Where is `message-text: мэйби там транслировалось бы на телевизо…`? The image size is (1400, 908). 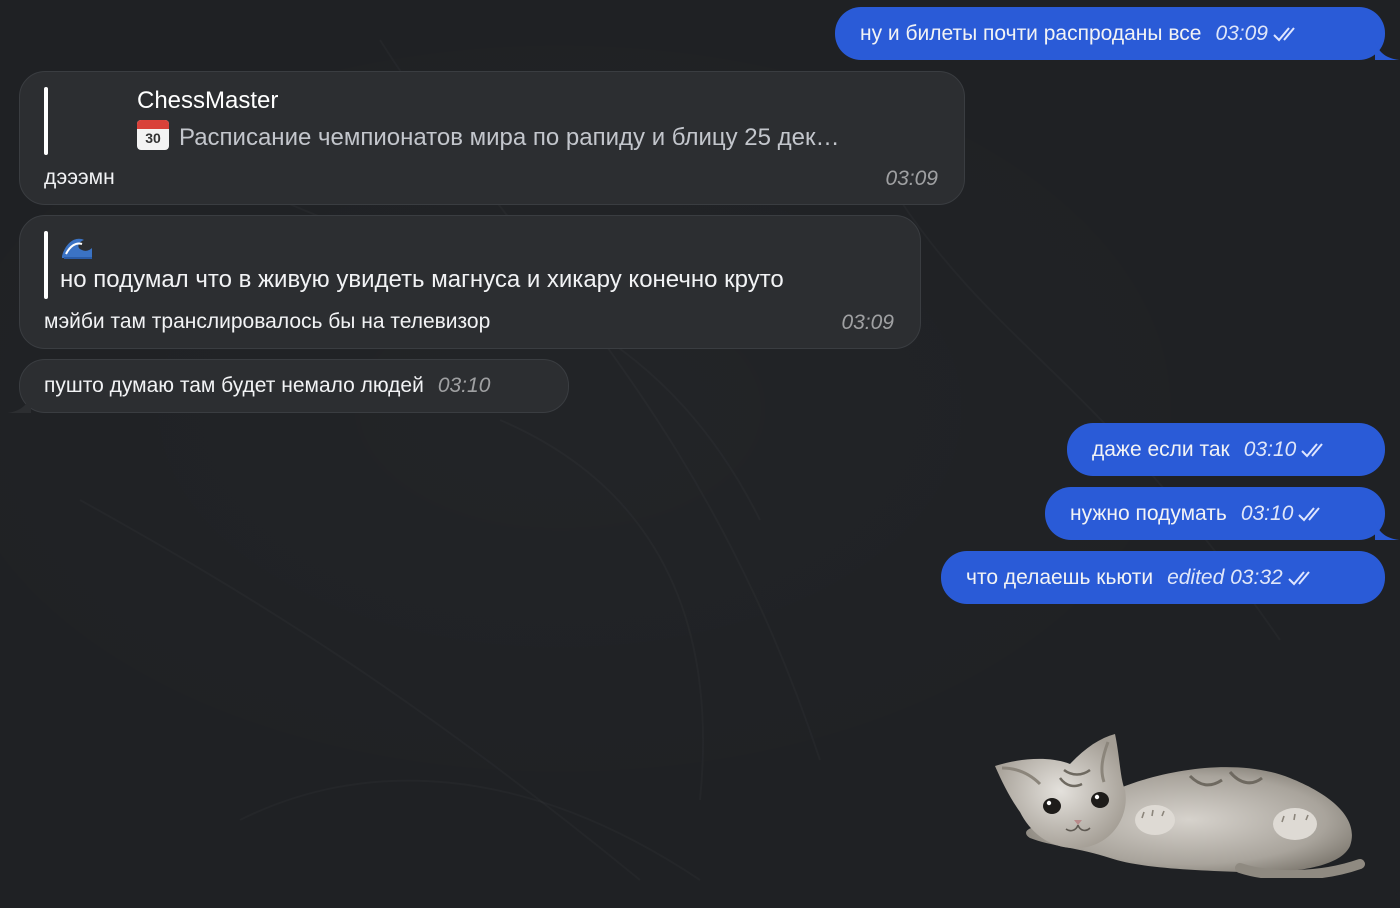 message-text: мэйби там транслировалось бы на телевизо… is located at coordinates (267, 321).